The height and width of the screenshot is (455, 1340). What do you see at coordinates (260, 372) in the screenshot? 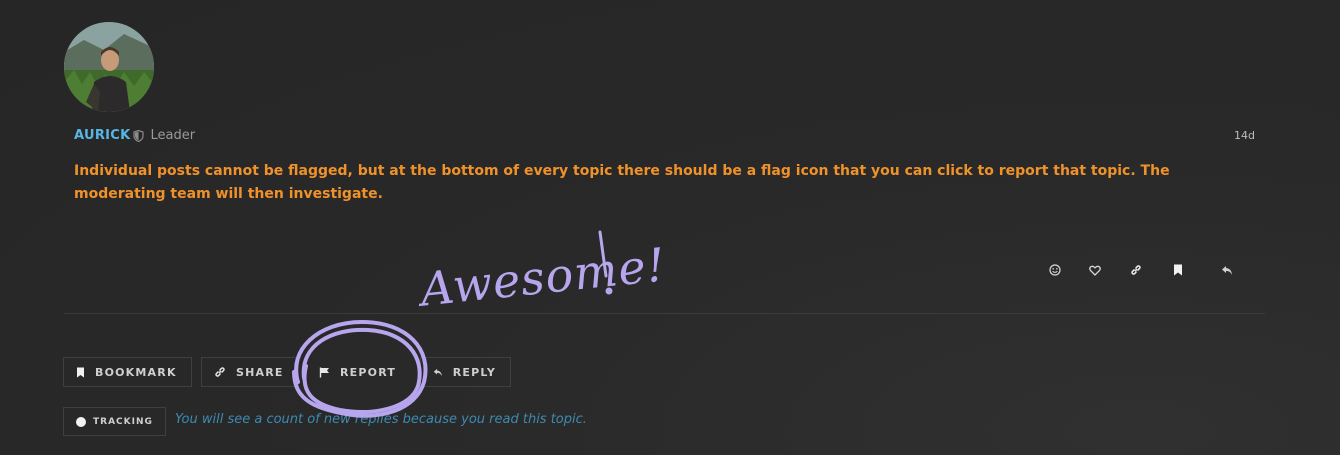
I see `share-button-label: SHARE` at bounding box center [260, 372].